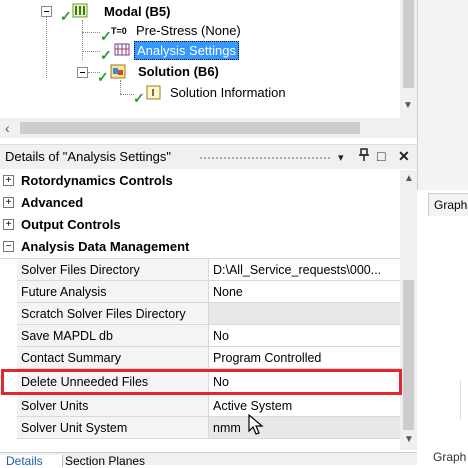  I want to click on tree-item-modal: Modal (B5), so click(137, 11).